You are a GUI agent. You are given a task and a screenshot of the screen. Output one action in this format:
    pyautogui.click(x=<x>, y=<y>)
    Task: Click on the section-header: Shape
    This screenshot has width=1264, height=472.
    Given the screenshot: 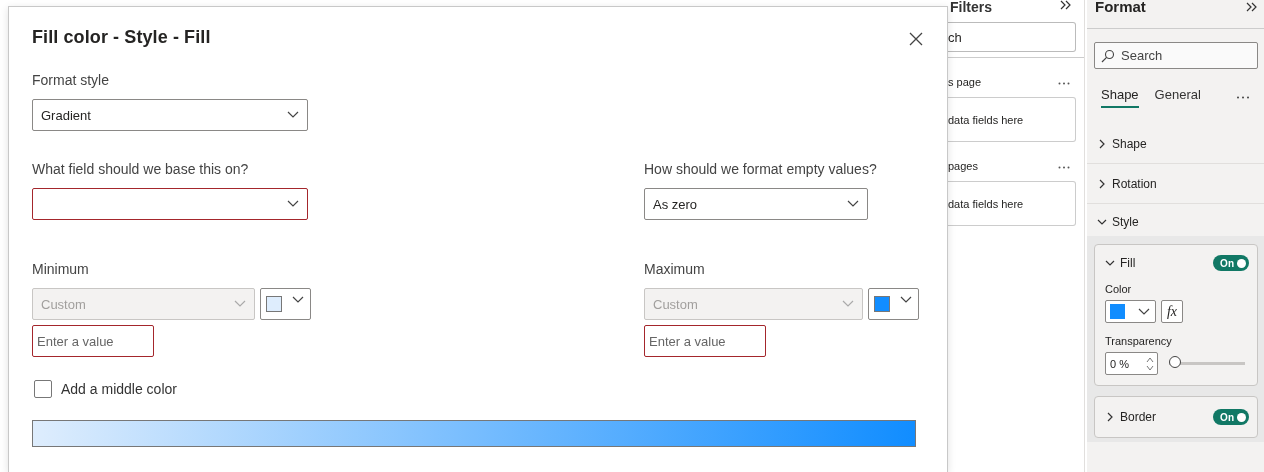 What is the action you would take?
    pyautogui.click(x=1175, y=144)
    